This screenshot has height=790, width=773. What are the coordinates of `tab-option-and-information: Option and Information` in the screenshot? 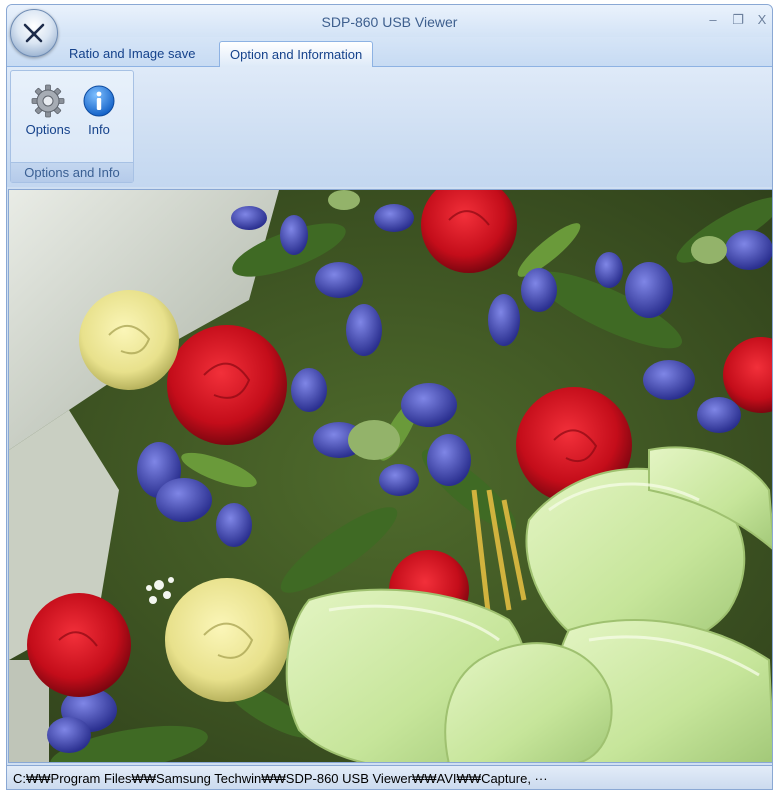 It's located at (296, 54).